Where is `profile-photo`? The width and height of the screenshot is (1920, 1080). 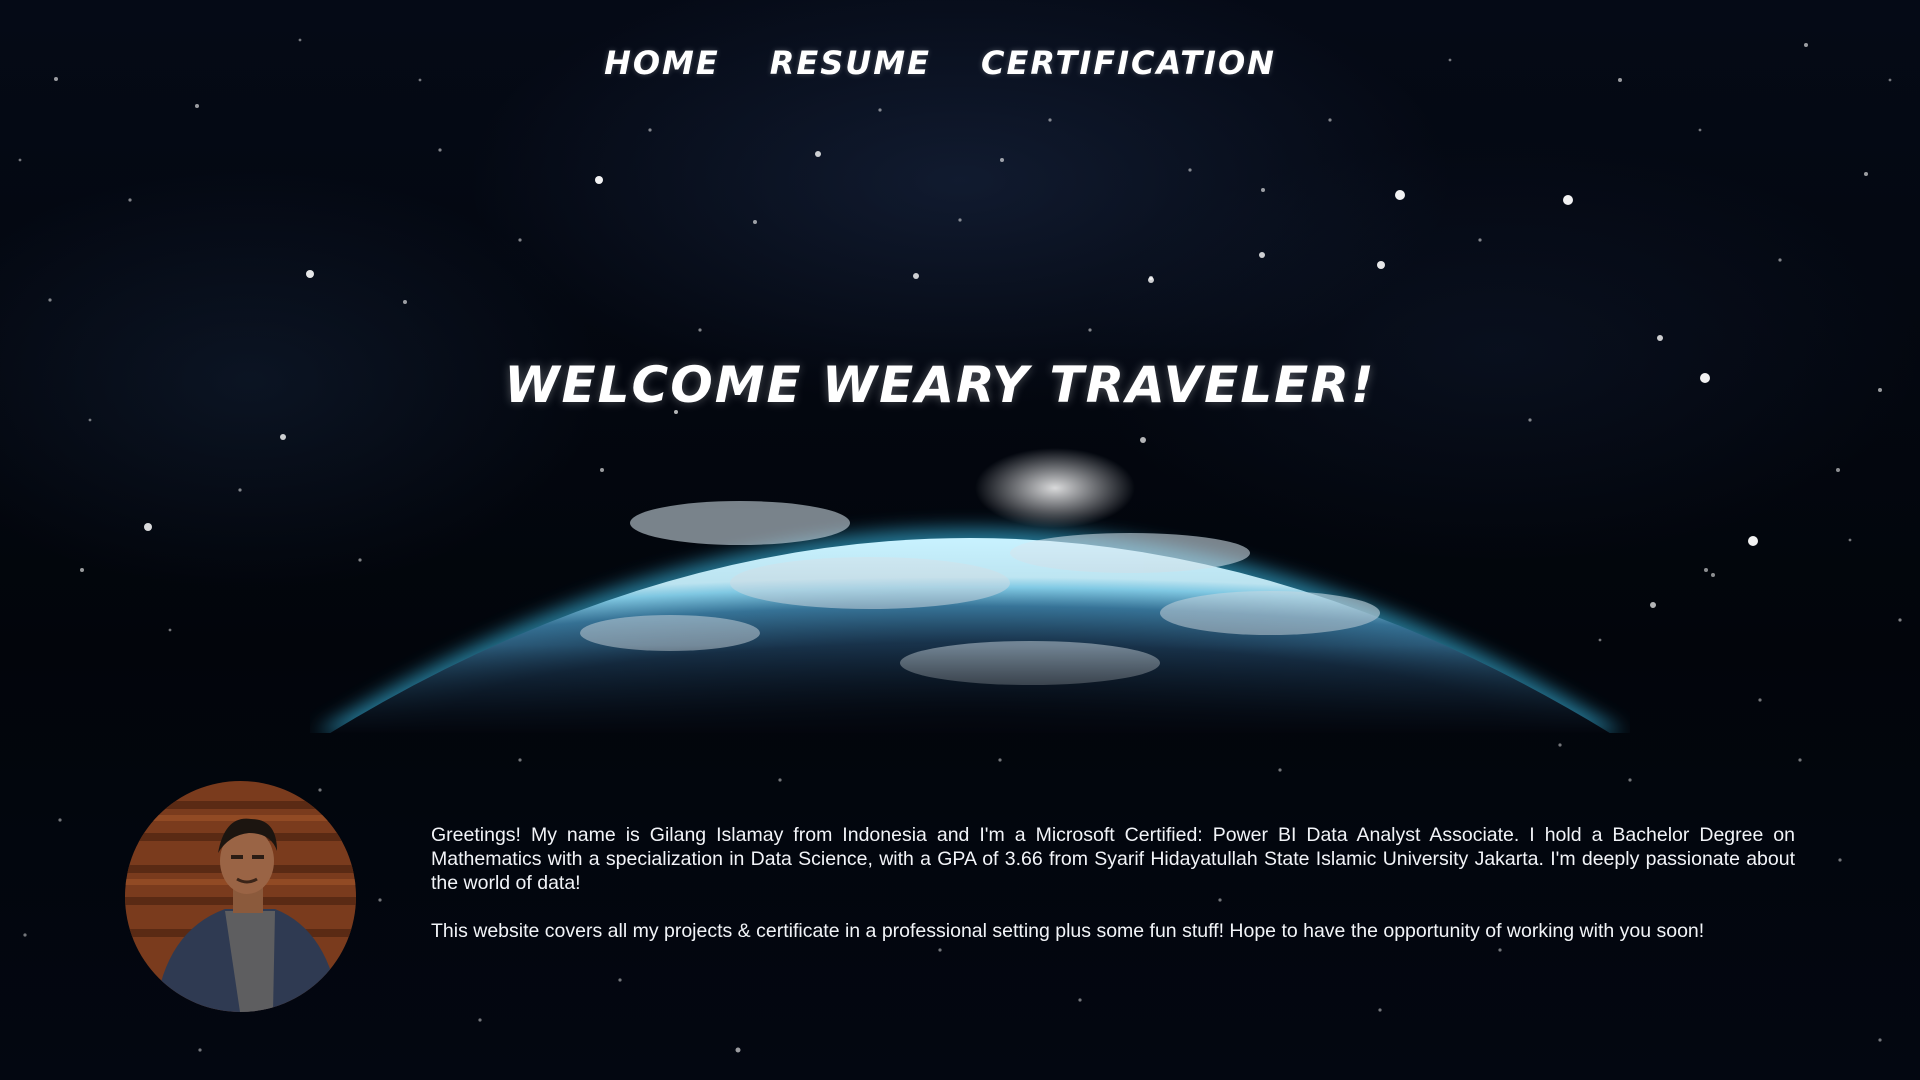
profile-photo is located at coordinates (240, 896).